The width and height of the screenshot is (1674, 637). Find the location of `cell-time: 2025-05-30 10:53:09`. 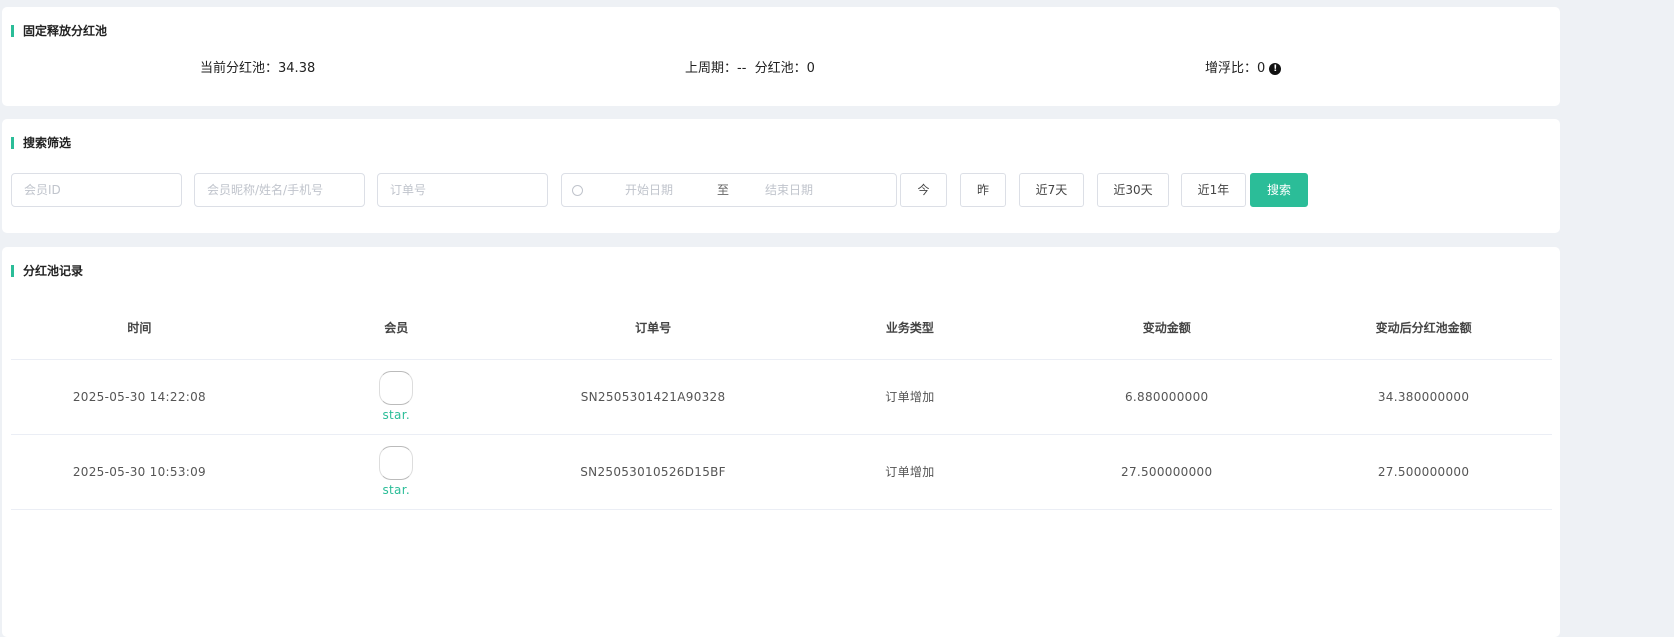

cell-time: 2025-05-30 10:53:09 is located at coordinates (139, 472).